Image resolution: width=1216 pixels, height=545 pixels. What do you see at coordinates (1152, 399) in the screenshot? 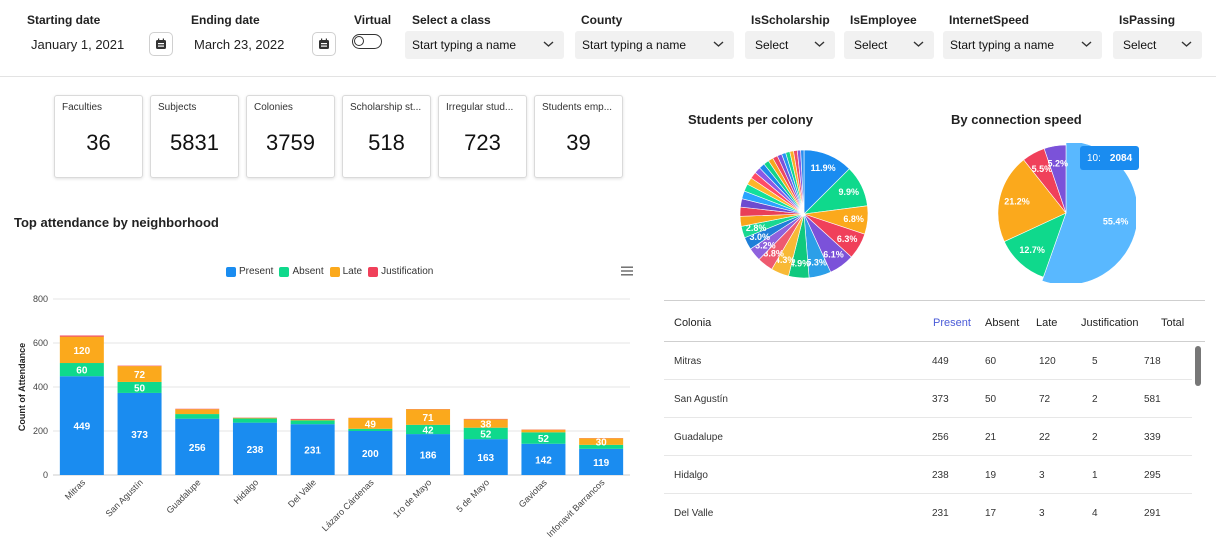
I see `cell-total: 581` at bounding box center [1152, 399].